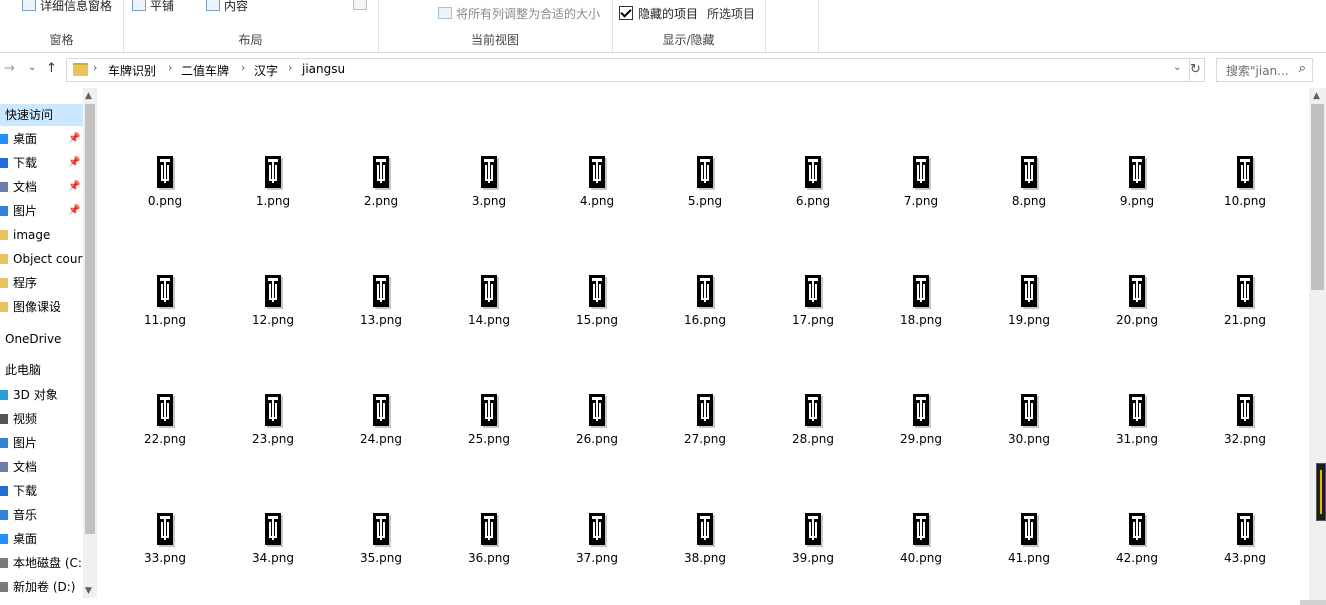 The width and height of the screenshot is (1326, 605). What do you see at coordinates (1137, 310) in the screenshot?
I see `file-item: 20.png` at bounding box center [1137, 310].